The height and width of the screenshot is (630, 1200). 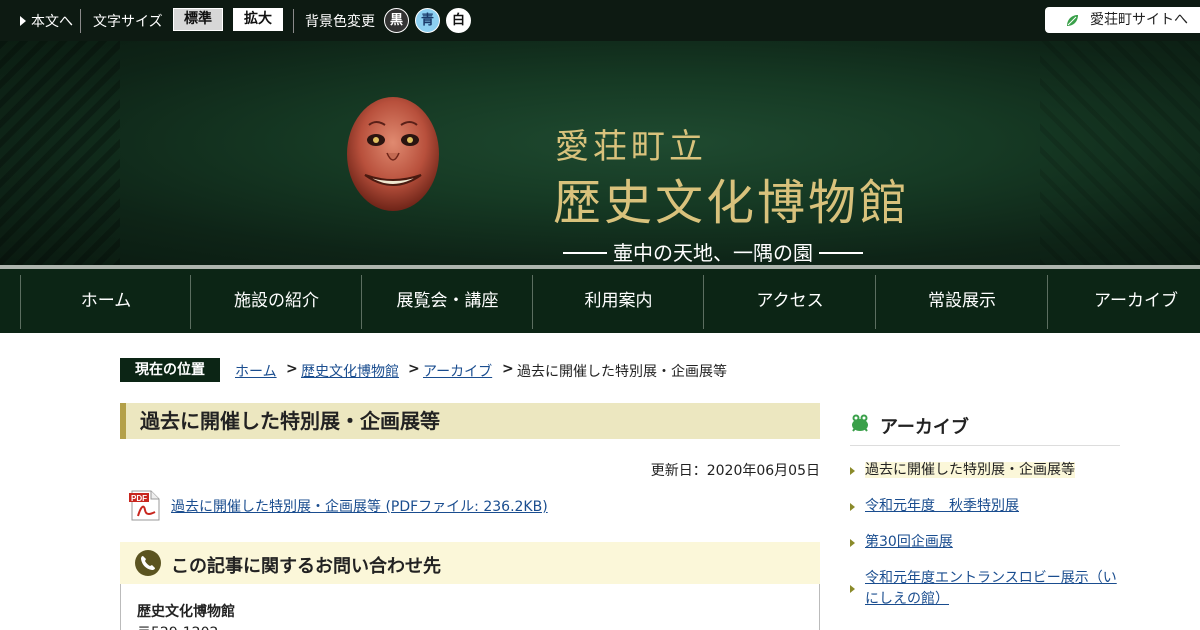 What do you see at coordinates (186, 612) in the screenshot?
I see `contact-org: 歴史文化博物館` at bounding box center [186, 612].